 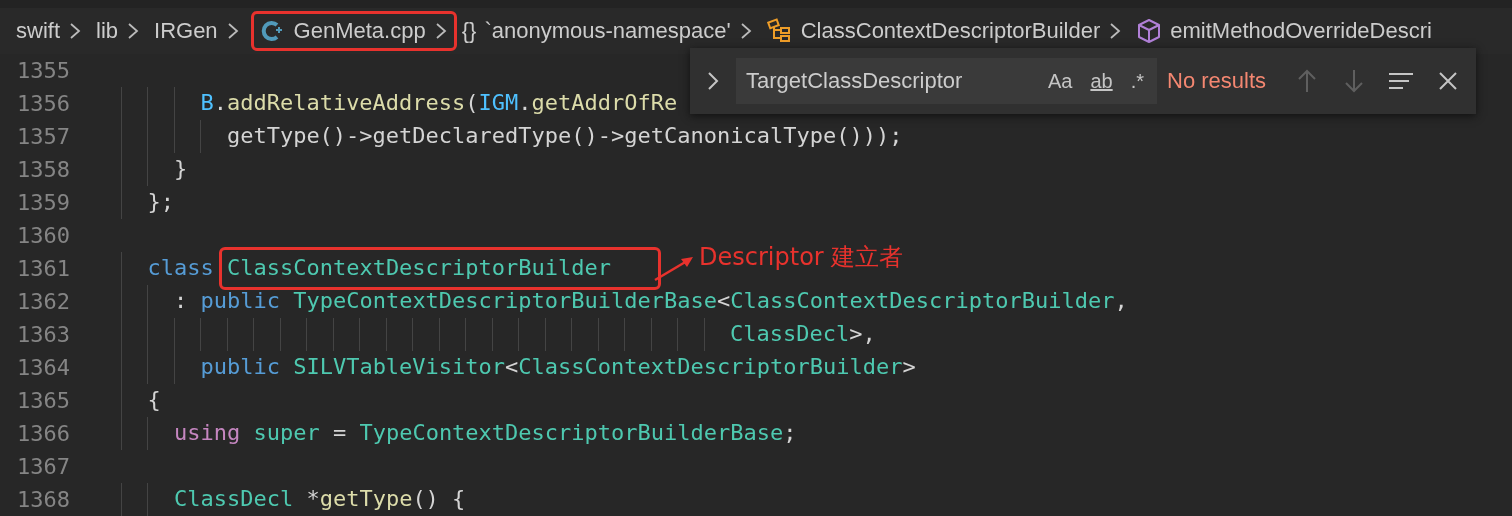 What do you see at coordinates (1137, 81) in the screenshot?
I see `option-toggle: .*` at bounding box center [1137, 81].